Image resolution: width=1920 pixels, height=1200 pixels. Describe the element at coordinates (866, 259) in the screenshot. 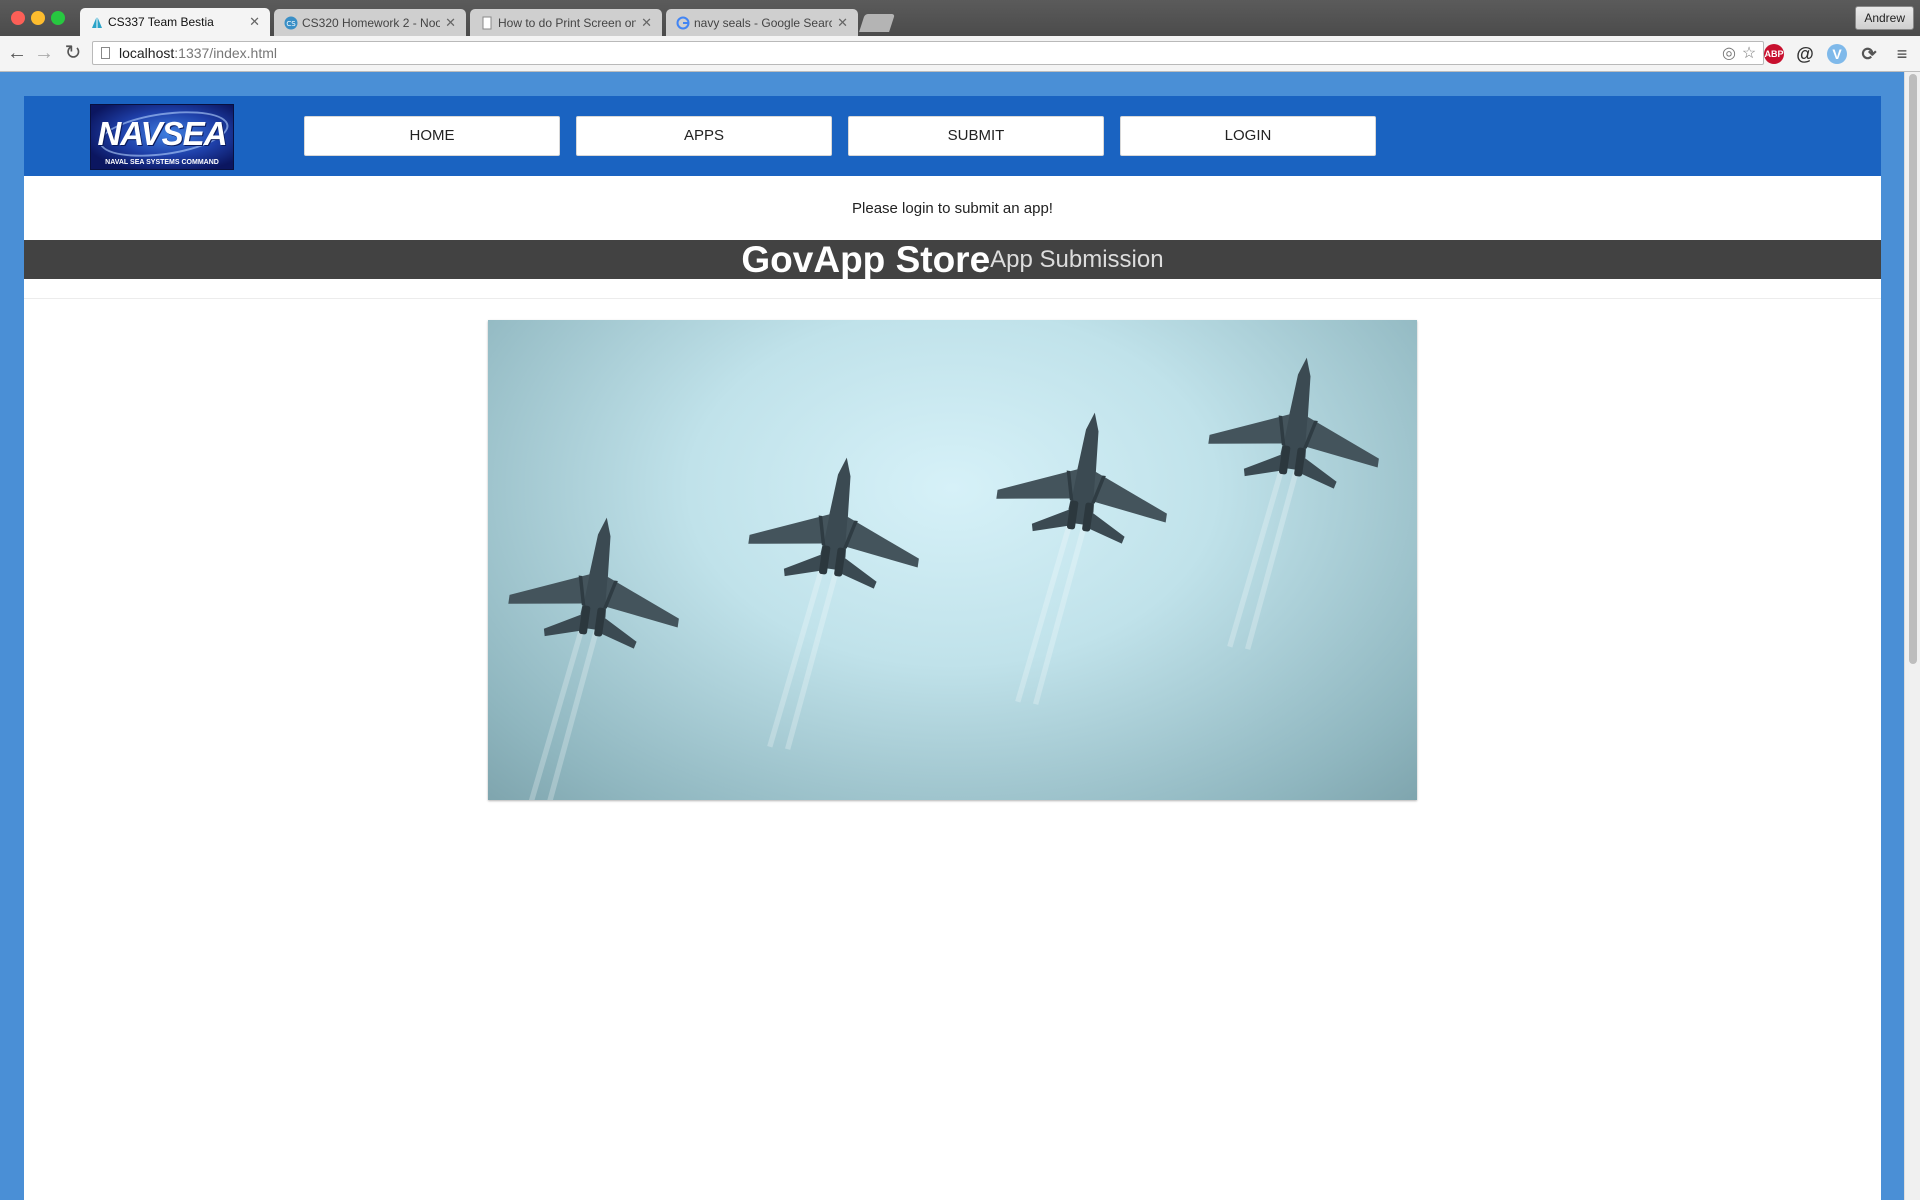

I see `page-title: GovApp Store` at that location.